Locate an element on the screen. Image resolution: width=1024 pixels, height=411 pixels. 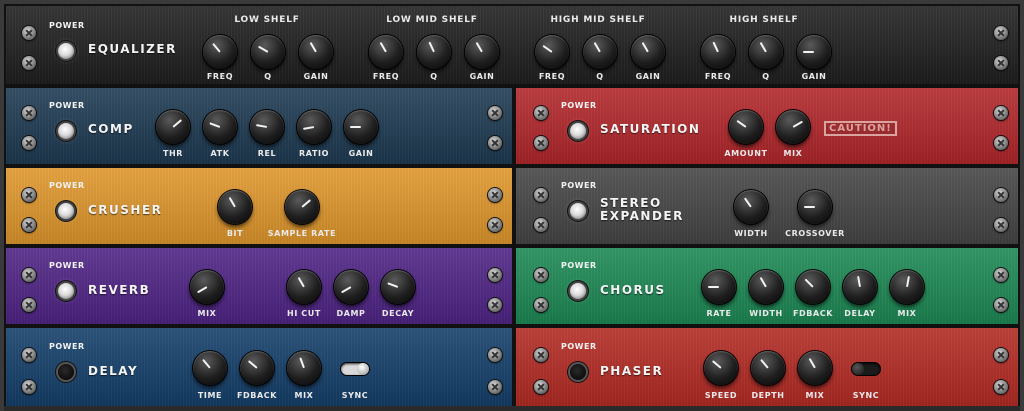
saturation-power-button is located at coordinates (578, 131).